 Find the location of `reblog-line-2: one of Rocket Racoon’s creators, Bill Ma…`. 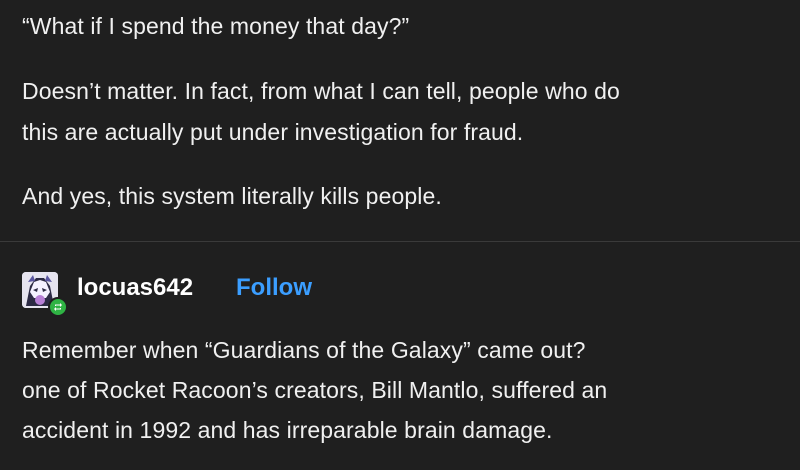

reblog-line-2: one of Rocket Racoon’s creators, Bill Ma… is located at coordinates (315, 390).